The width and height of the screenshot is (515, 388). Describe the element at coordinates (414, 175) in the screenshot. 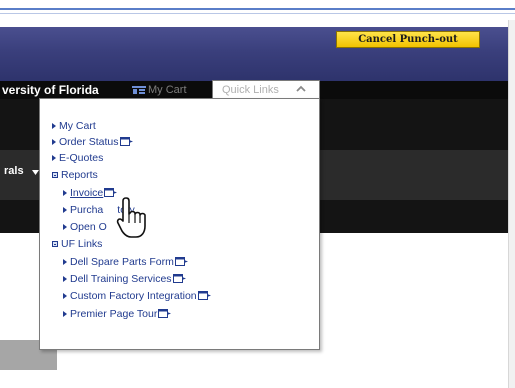

I see `right-secondary-nav` at that location.